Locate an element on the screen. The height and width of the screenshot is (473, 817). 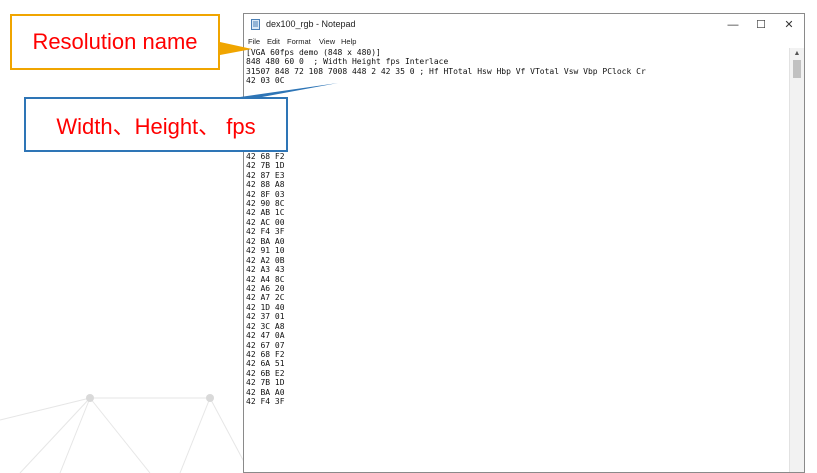
menu-bar: File Edit Format View Help is located at coordinates (524, 42).